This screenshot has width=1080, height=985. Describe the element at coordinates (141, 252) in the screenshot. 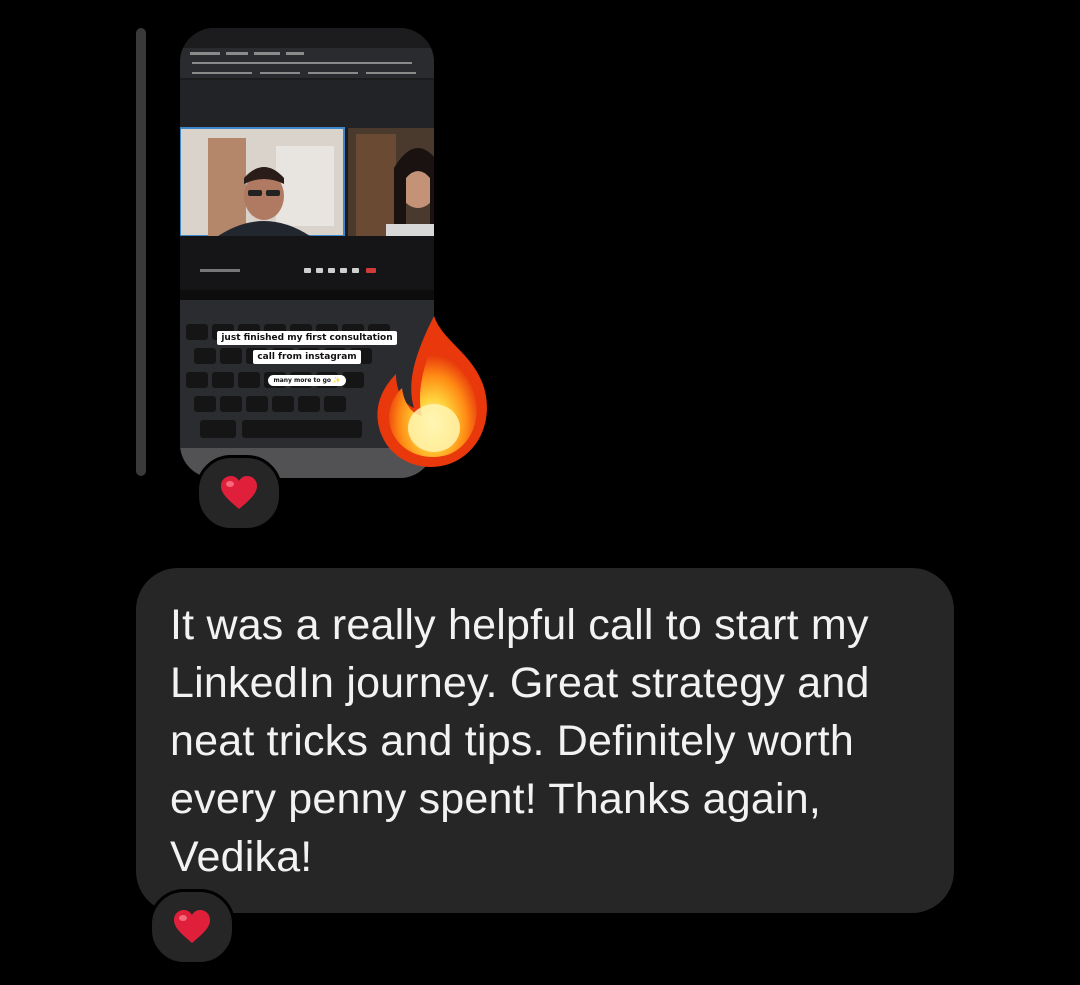

I see `story-reply-bar` at that location.